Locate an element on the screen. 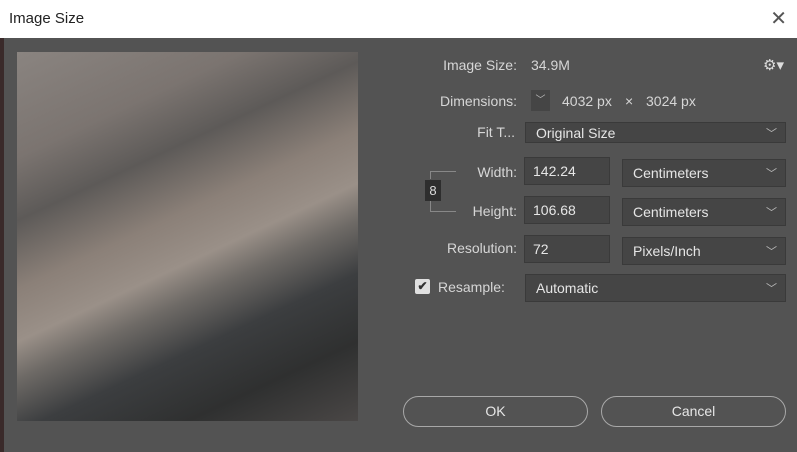  height-unit-select: Centimeters ﹀ is located at coordinates (704, 212).